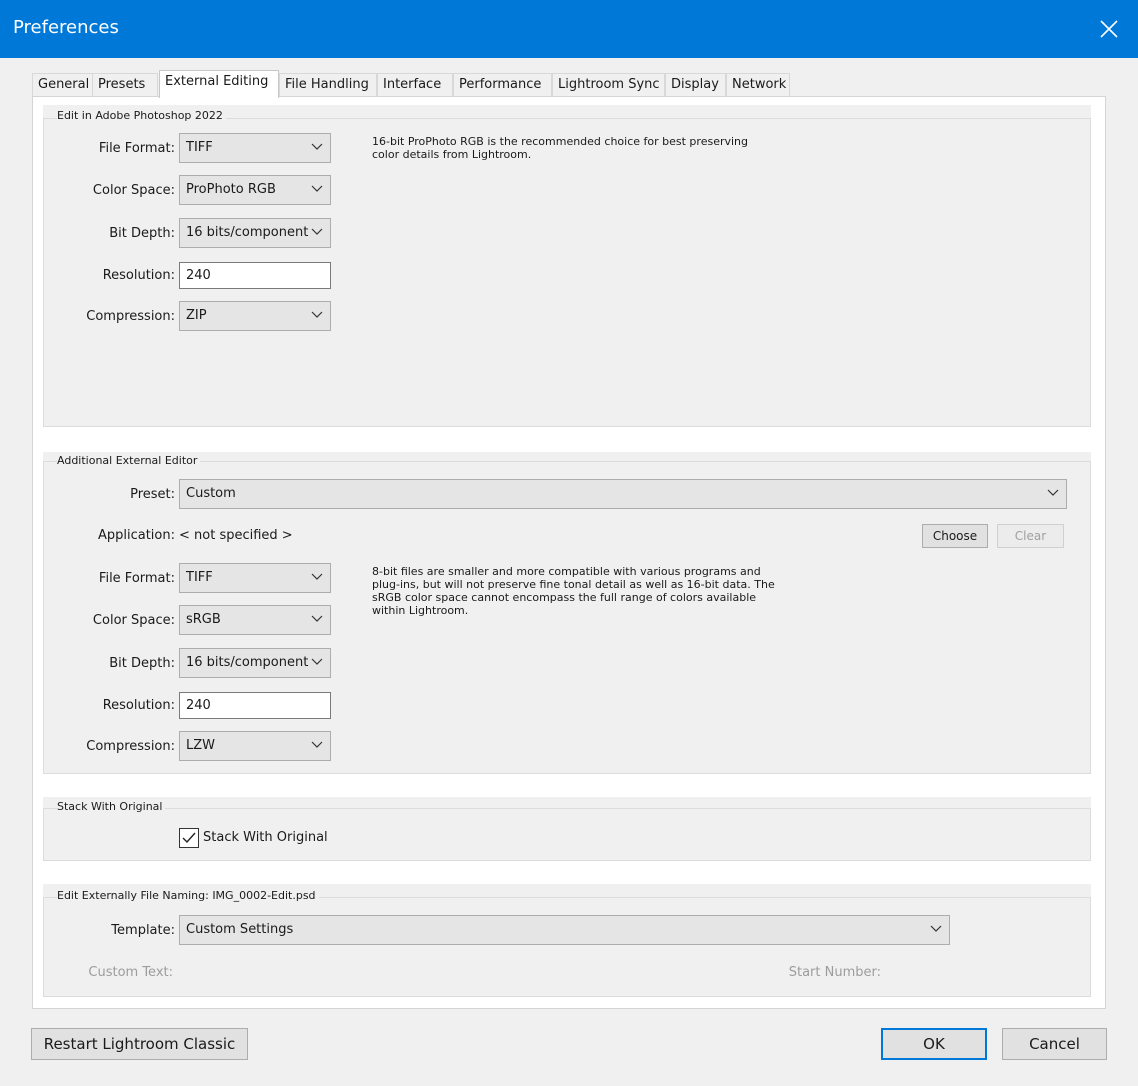  Describe the element at coordinates (136, 535) in the screenshot. I see `ae-application-label: Application:` at that location.